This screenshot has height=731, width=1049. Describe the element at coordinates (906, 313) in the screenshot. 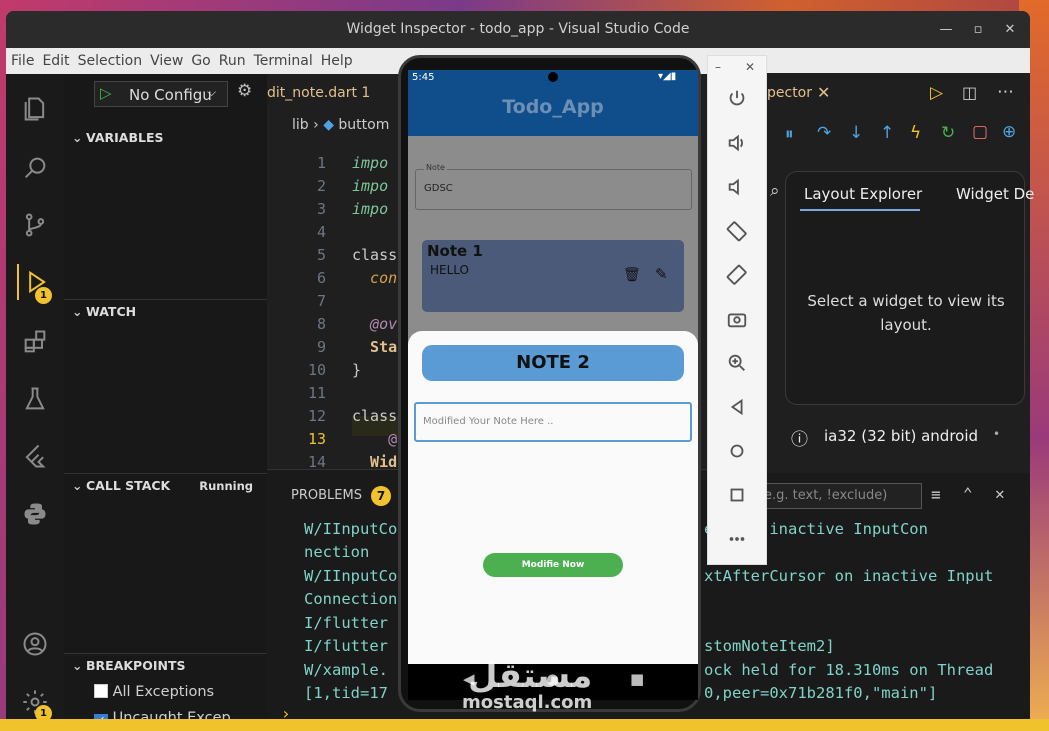

I see `select-widget-message: Select a widget to view its layout.` at that location.